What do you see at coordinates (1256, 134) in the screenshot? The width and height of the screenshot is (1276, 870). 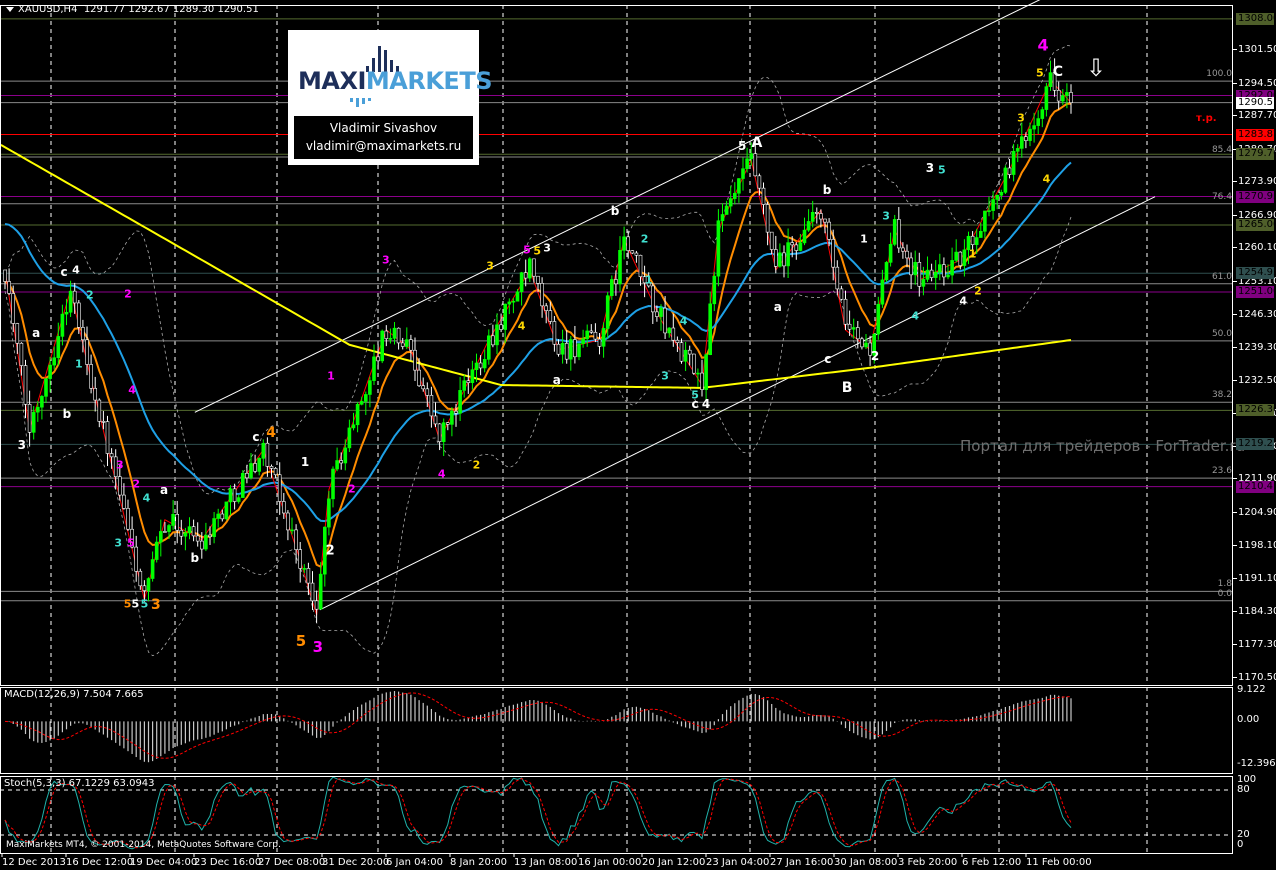 I see `price-tag: 1283.87` at bounding box center [1256, 134].